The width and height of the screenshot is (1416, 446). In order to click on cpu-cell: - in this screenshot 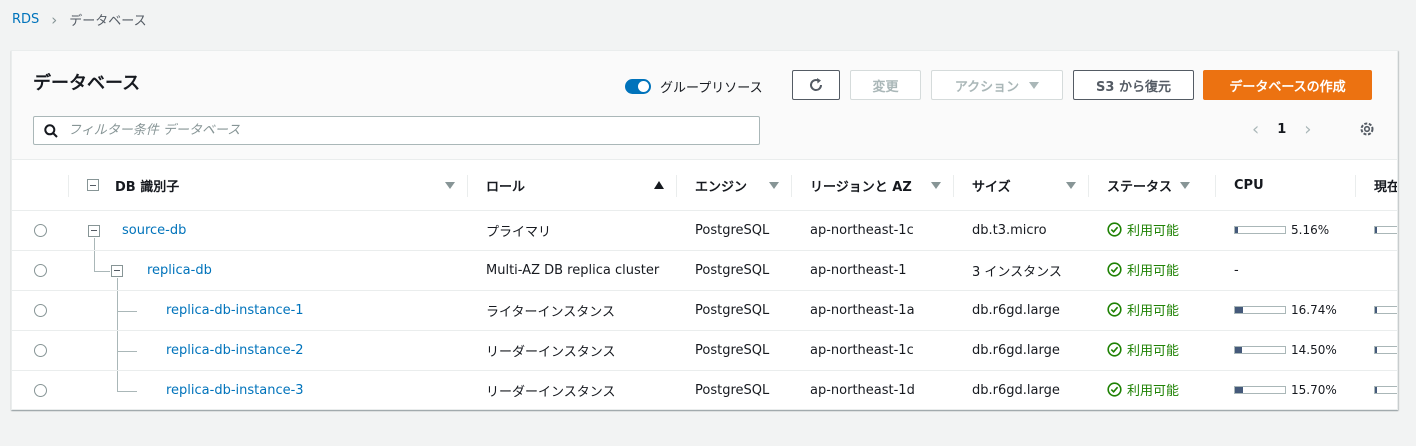, I will do `click(1285, 270)`.